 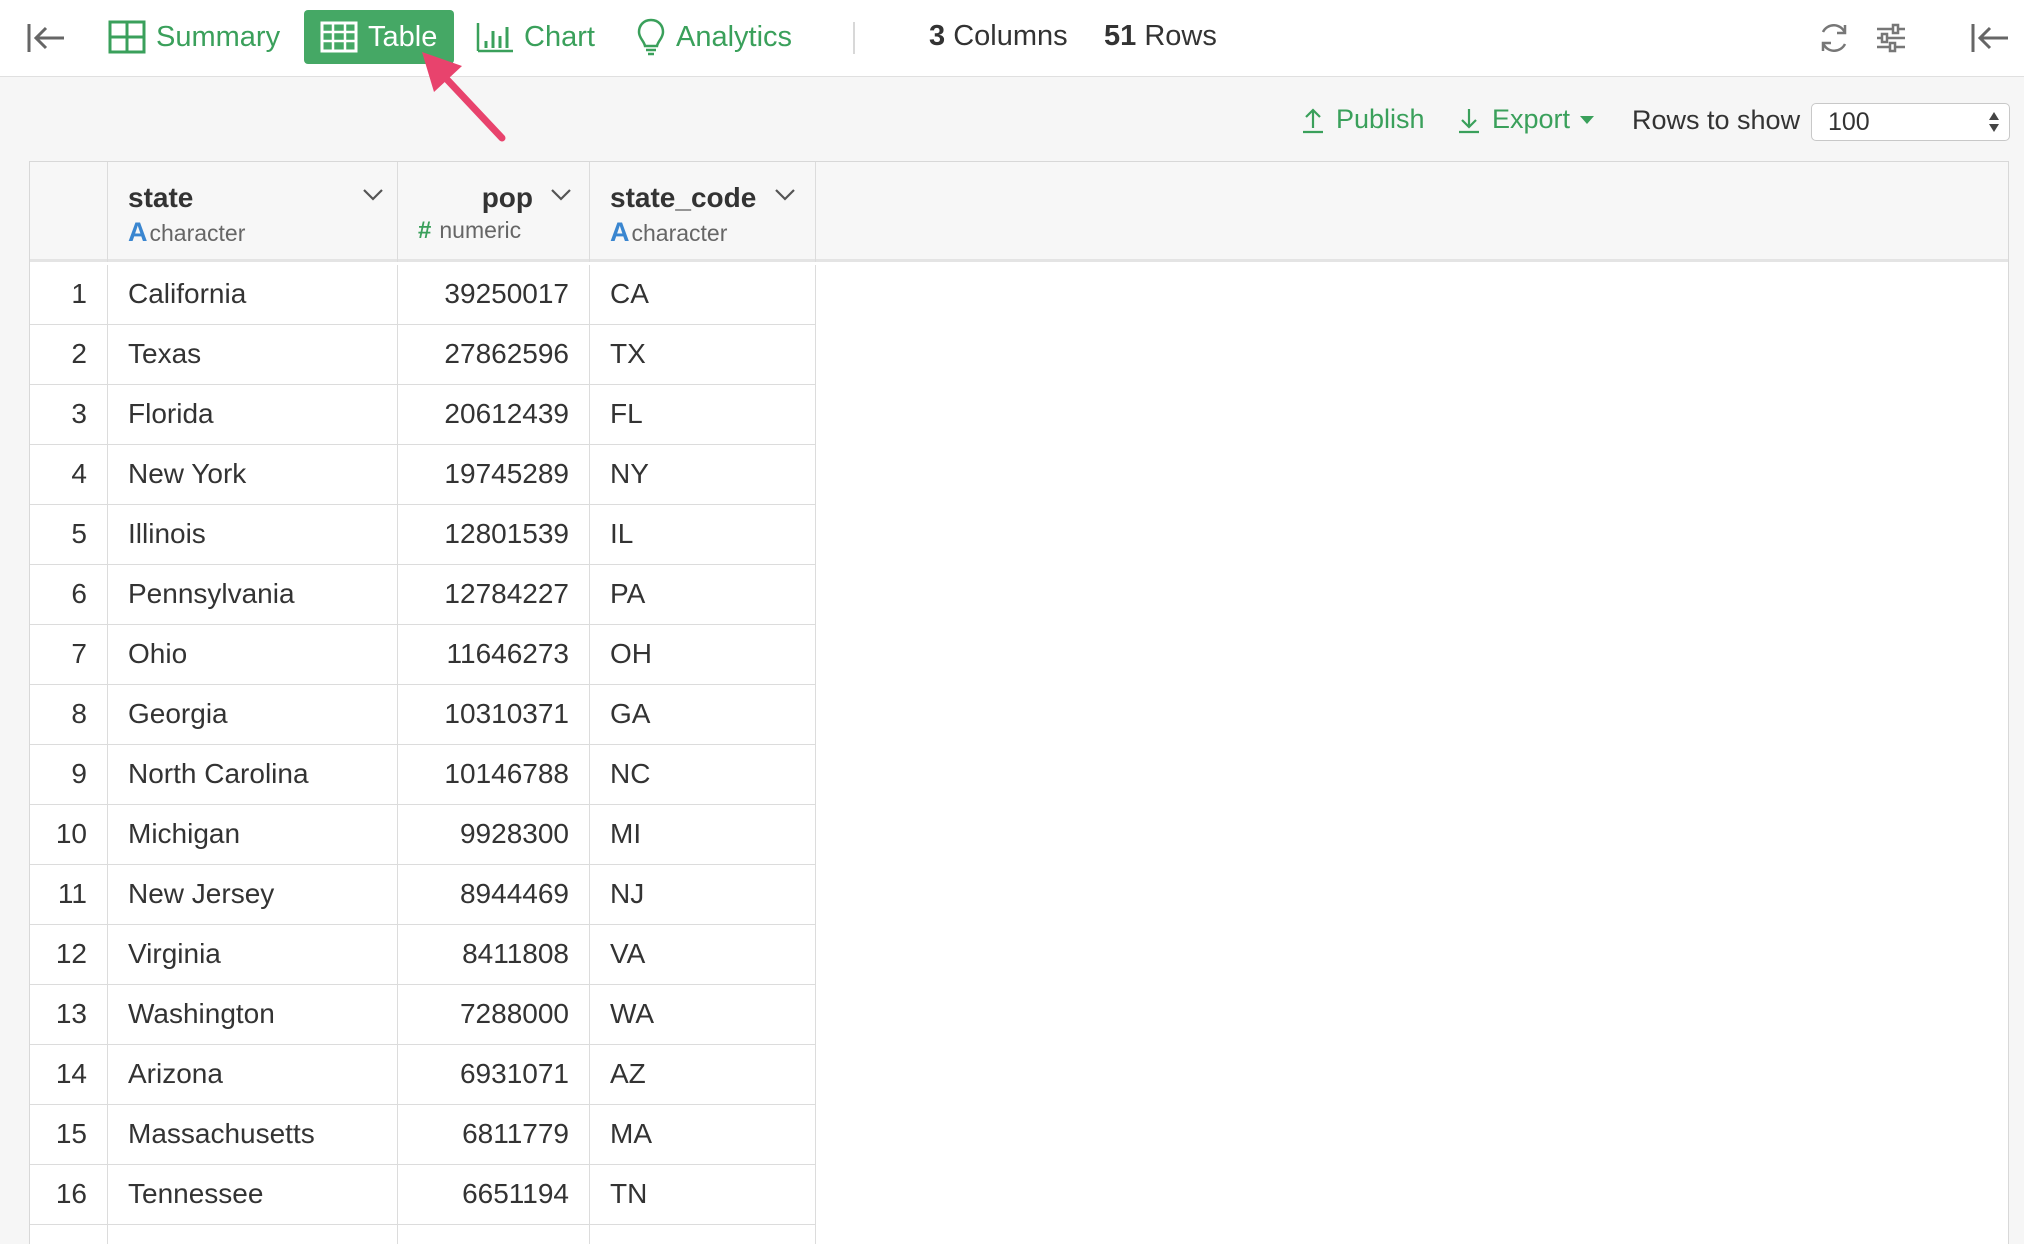 I want to click on cell-state-code: NC, so click(x=703, y=775).